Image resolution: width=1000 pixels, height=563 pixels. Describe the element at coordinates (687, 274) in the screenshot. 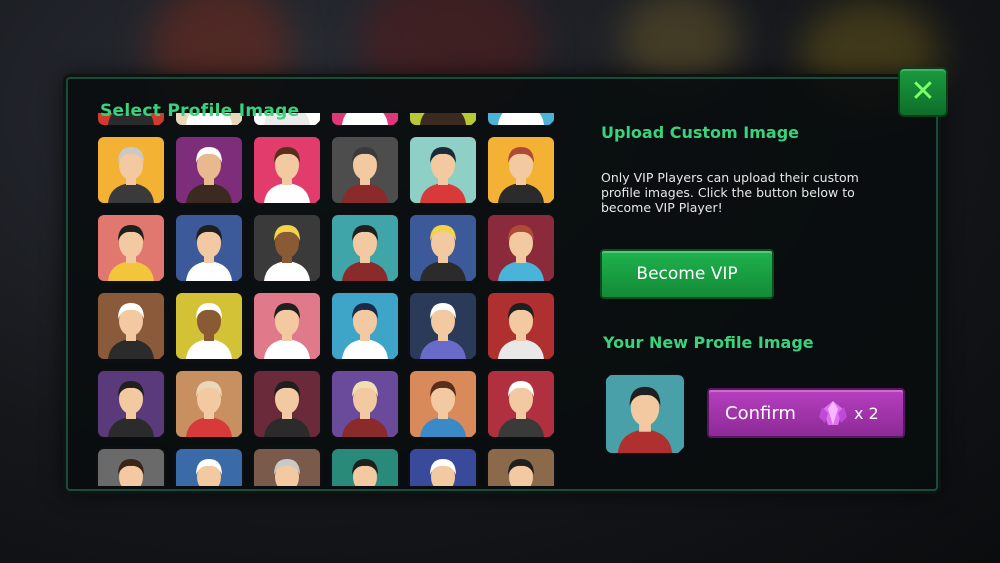

I see `become-vip-button: Become VIP` at that location.